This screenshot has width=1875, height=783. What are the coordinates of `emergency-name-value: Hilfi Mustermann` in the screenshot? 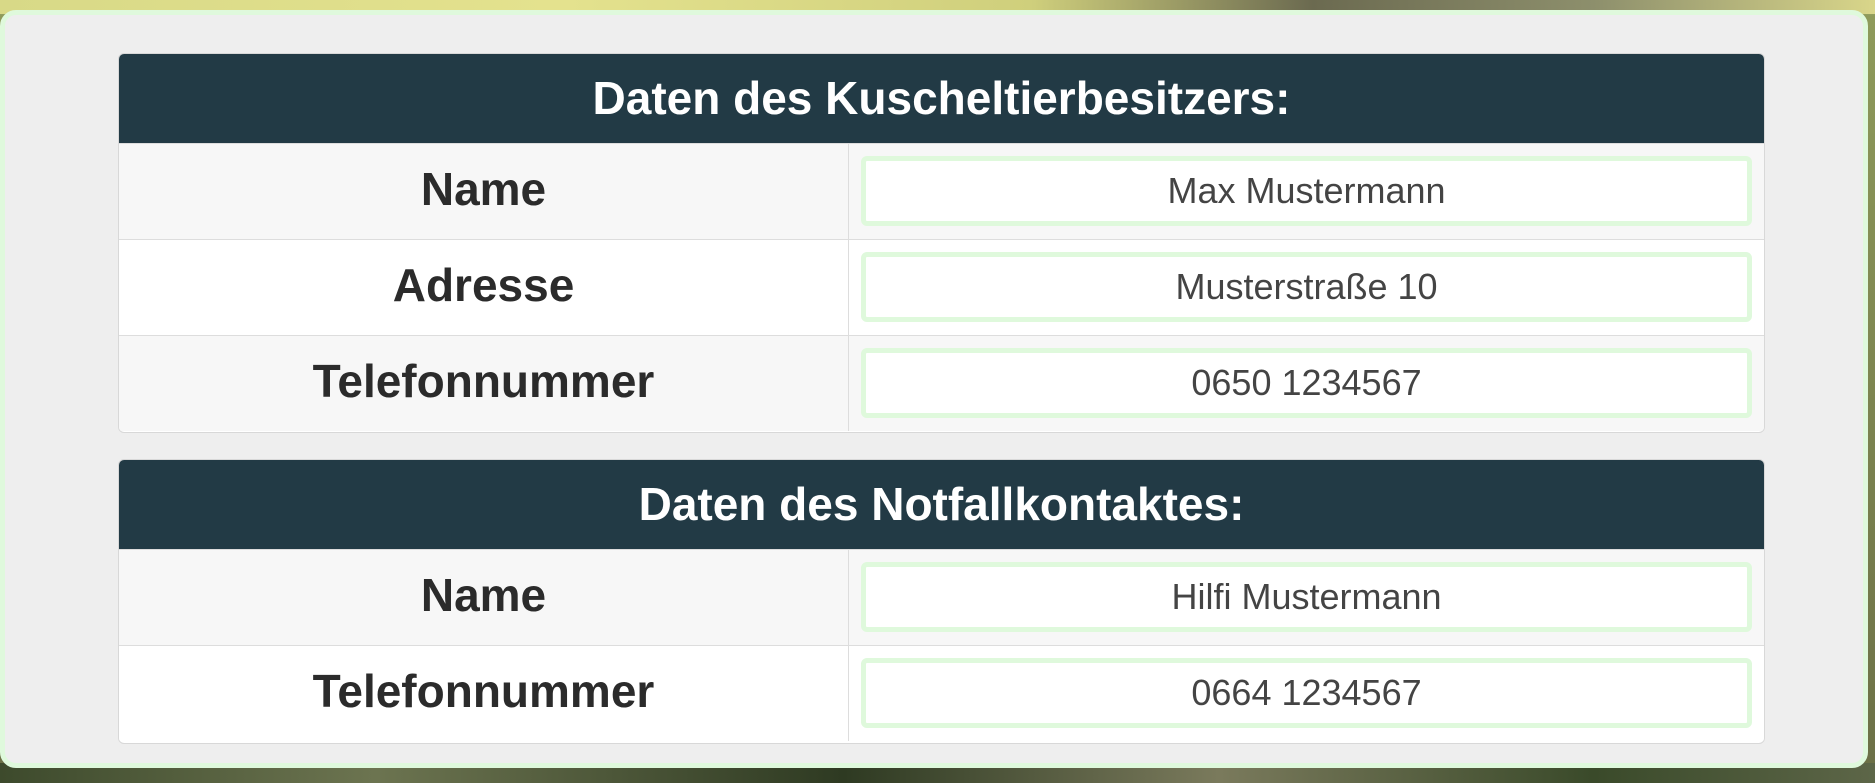 It's located at (1306, 597).